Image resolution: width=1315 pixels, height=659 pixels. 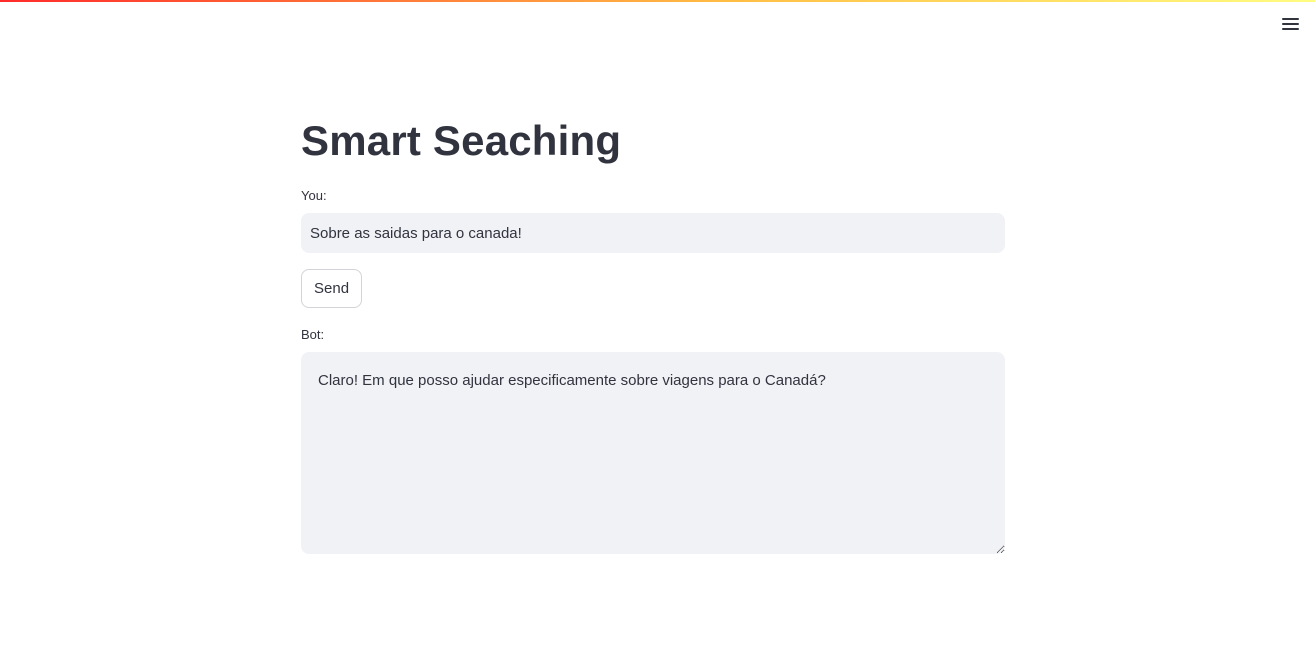 I want to click on user-input-label: You:, so click(x=314, y=195).